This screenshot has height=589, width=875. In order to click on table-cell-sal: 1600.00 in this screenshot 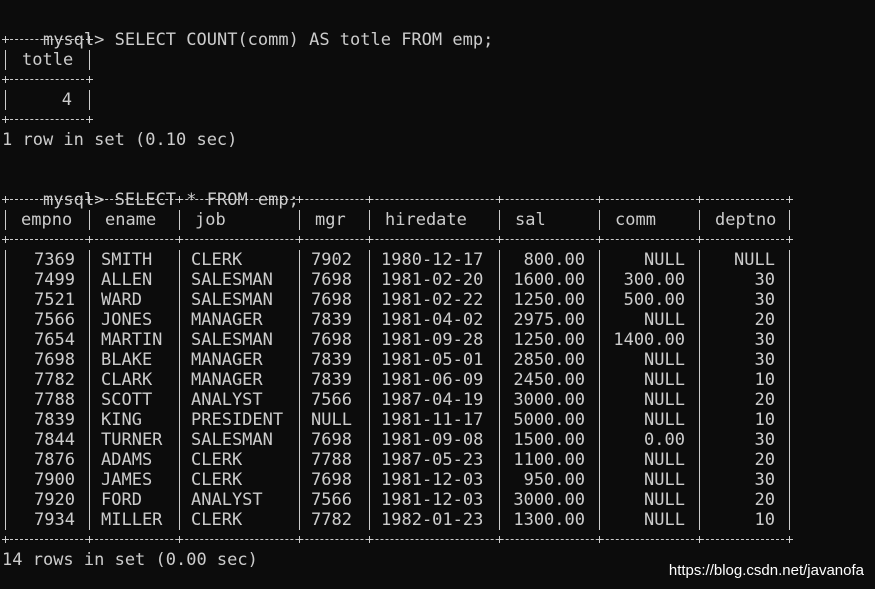, I will do `click(549, 280)`.